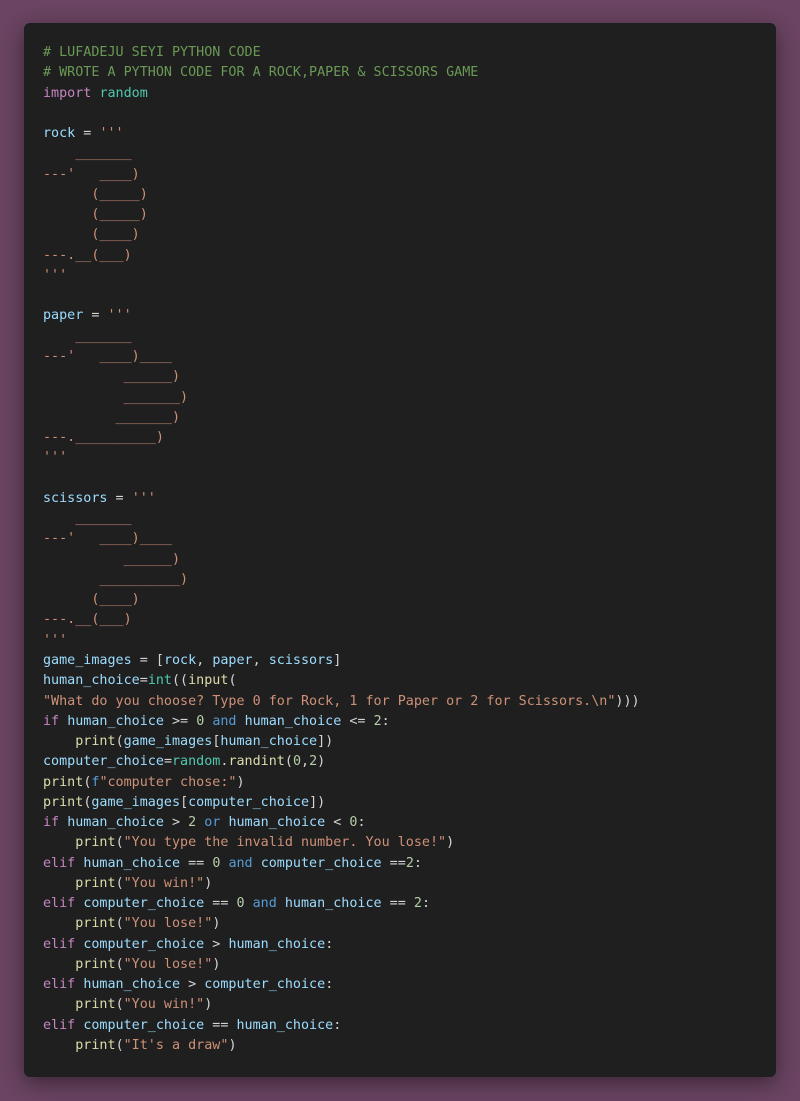 This screenshot has width=800, height=1101. I want to click on token-variable: scissors, so click(75, 498).